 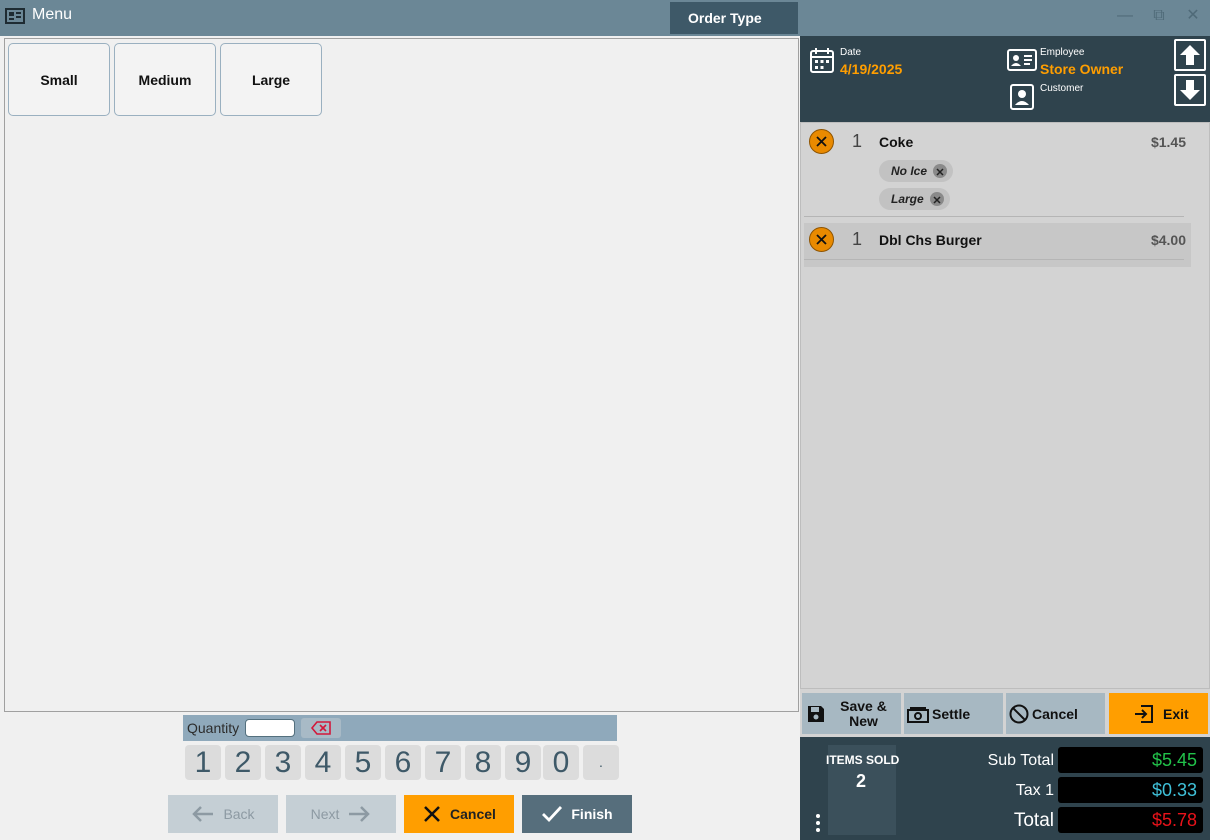 I want to click on minimize-button: —, so click(x=1125, y=16).